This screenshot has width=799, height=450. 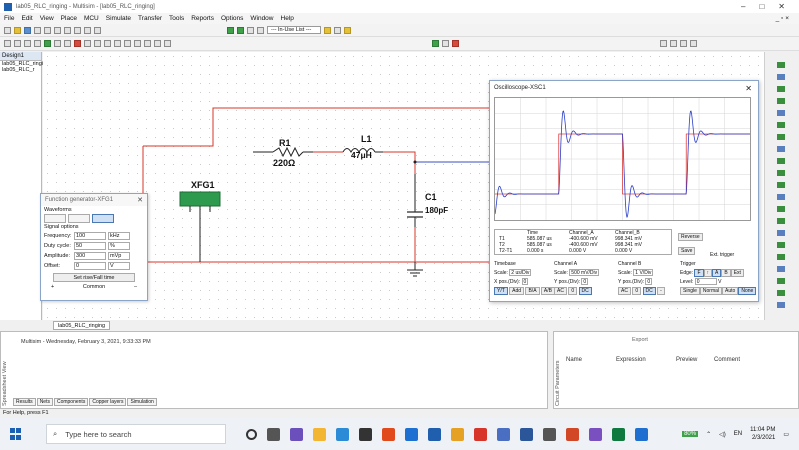 I want to click on indicator-icon, so click(x=97, y=43).